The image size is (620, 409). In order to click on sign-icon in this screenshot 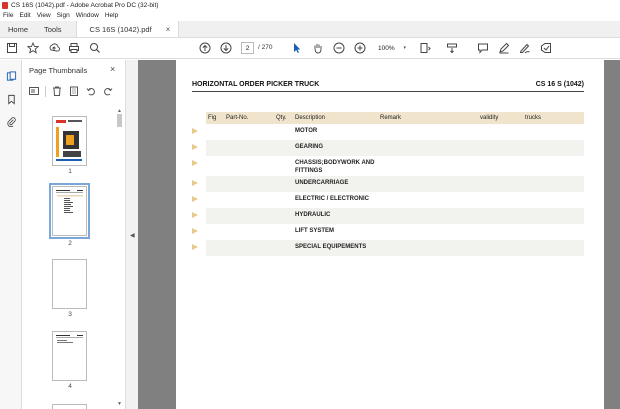, I will do `click(546, 48)`.